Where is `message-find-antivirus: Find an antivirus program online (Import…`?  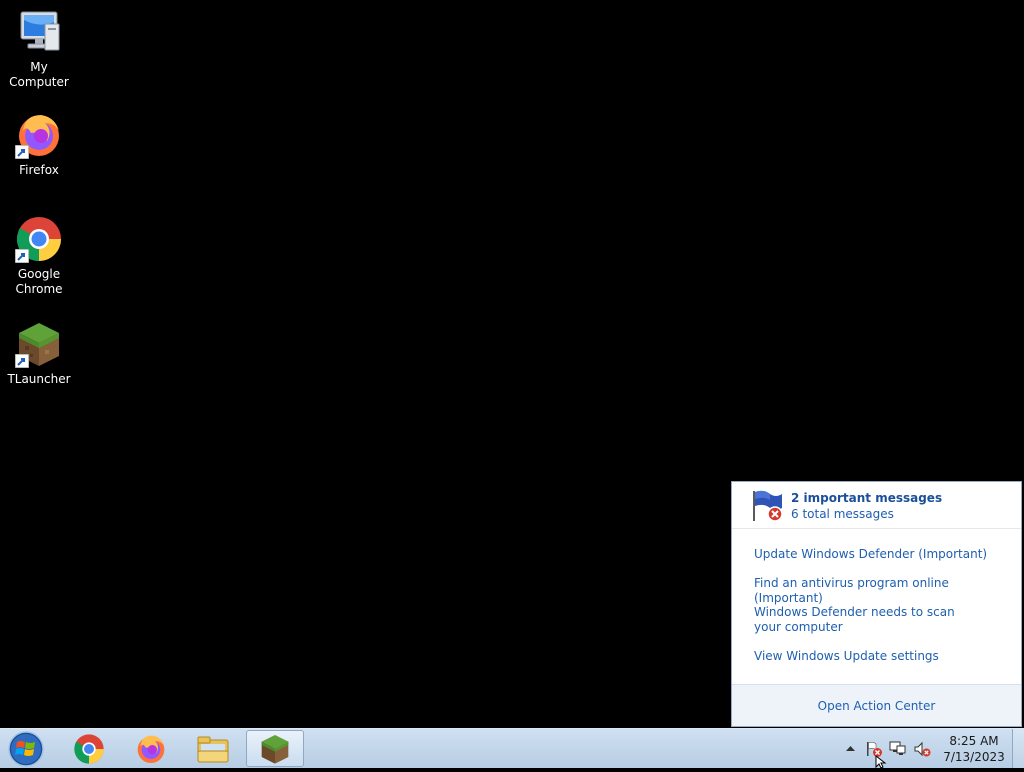 message-find-antivirus: Find an antivirus program online (Import… is located at coordinates (879, 591).